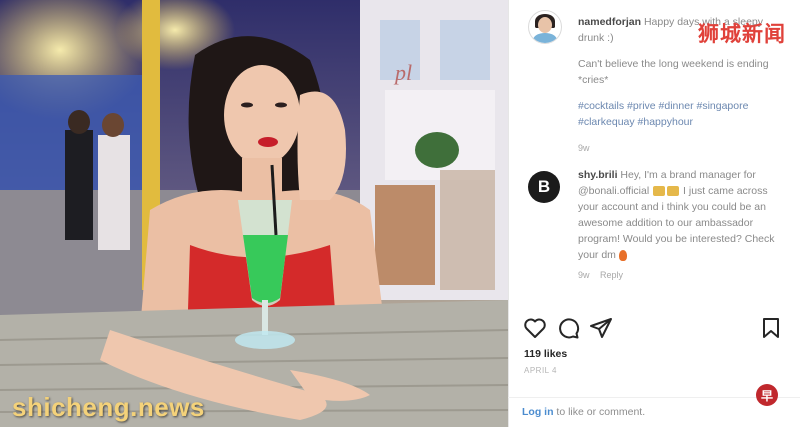  I want to click on share-icon, so click(601, 328).